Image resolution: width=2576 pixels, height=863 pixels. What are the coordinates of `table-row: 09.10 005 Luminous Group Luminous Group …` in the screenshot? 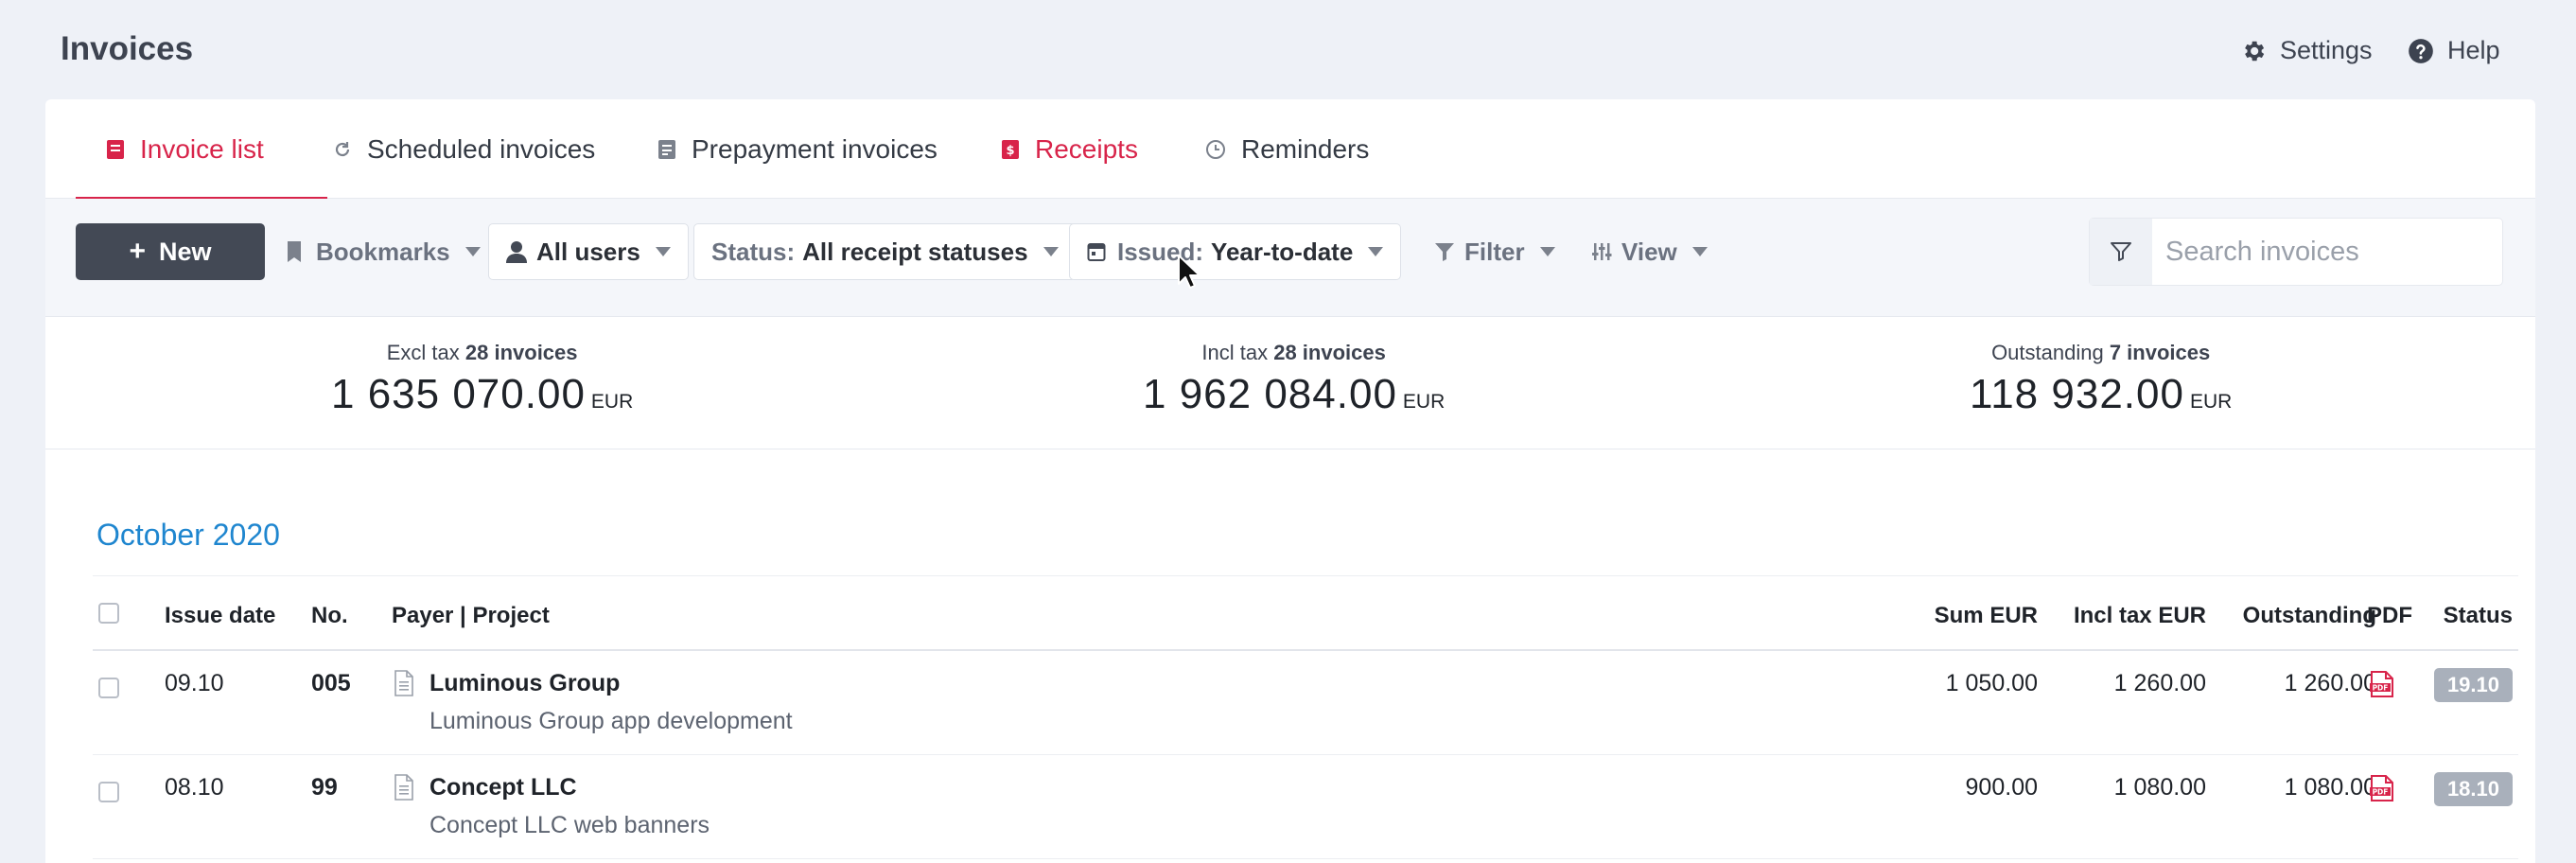 It's located at (1306, 703).